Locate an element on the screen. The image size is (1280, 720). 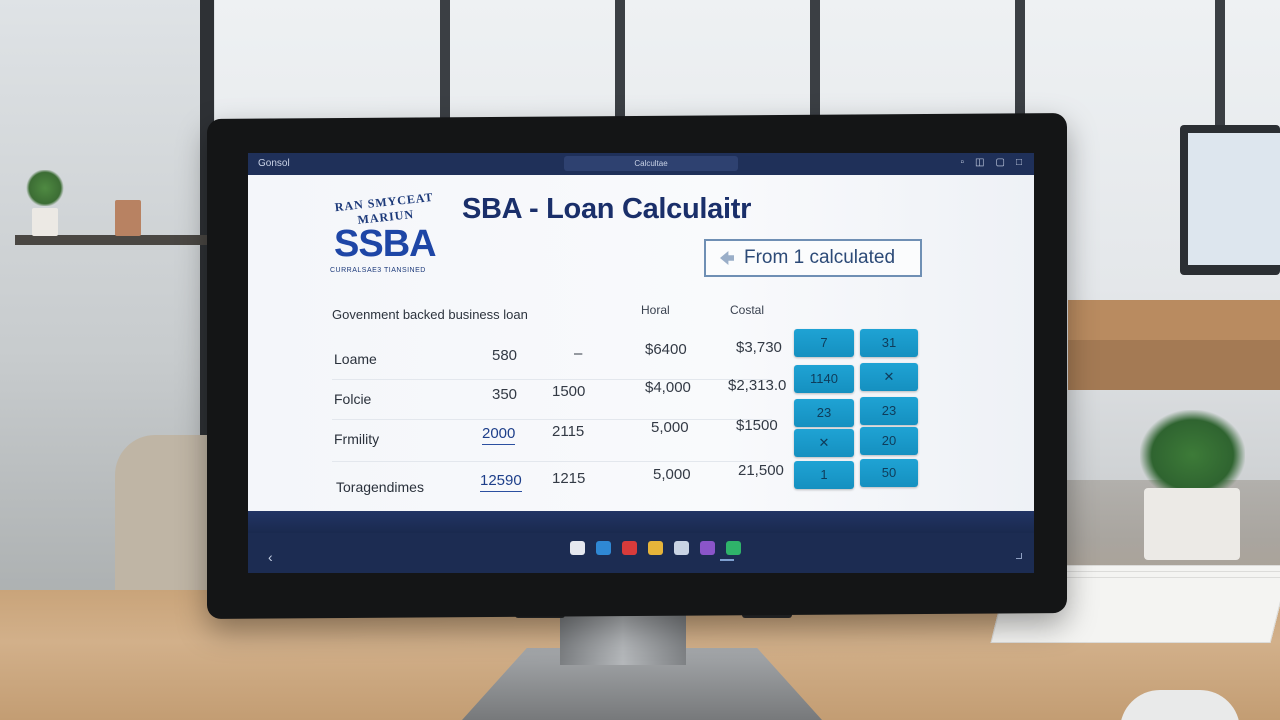
window-titlebar: Gonsol Calcultae ▫ ◫ ▢ □ is located at coordinates (641, 164).